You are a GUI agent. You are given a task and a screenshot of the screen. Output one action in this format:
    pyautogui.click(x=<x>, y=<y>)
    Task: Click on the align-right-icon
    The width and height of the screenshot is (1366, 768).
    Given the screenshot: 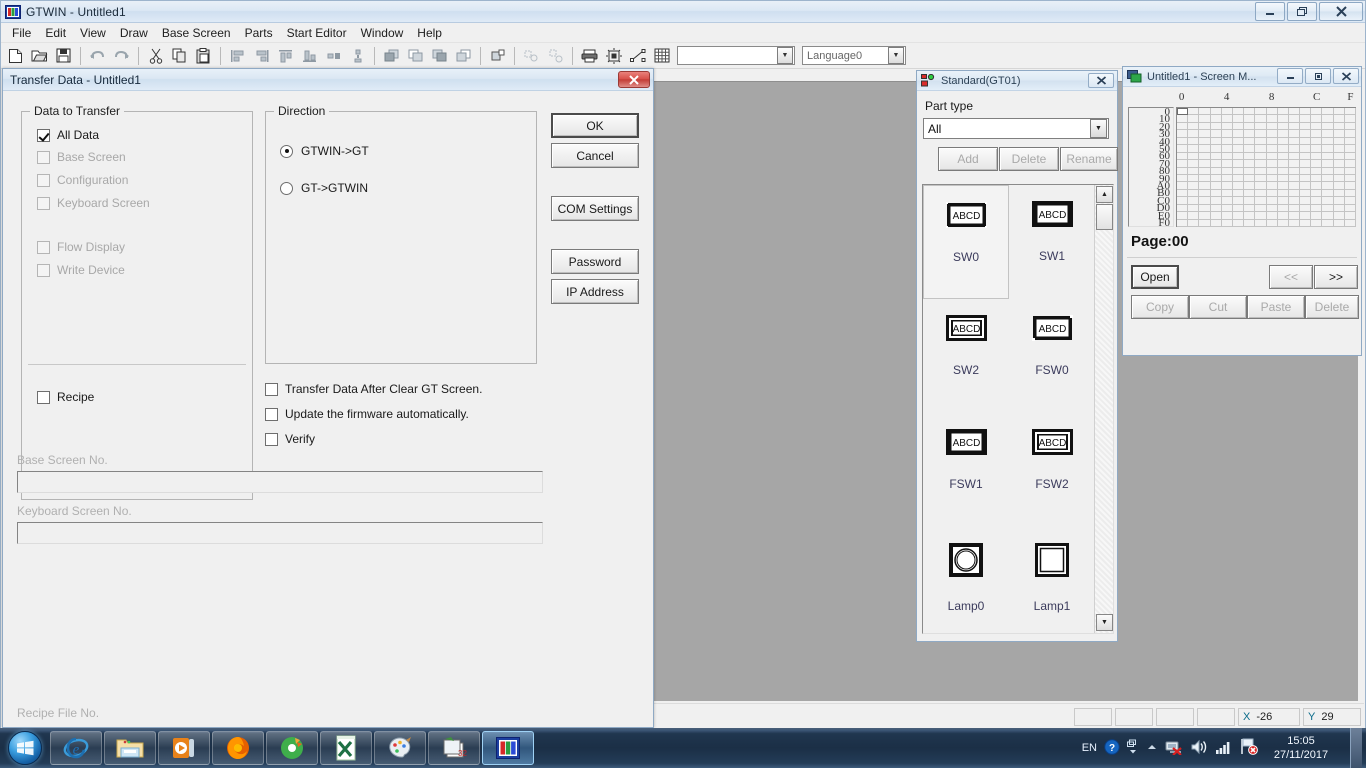 What is the action you would take?
    pyautogui.click(x=261, y=56)
    